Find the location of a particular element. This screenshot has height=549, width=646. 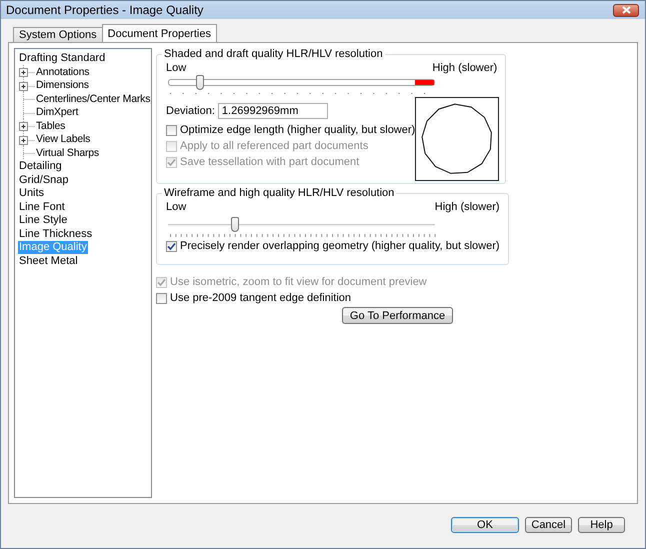

tree-item: Units is located at coordinates (32, 193).